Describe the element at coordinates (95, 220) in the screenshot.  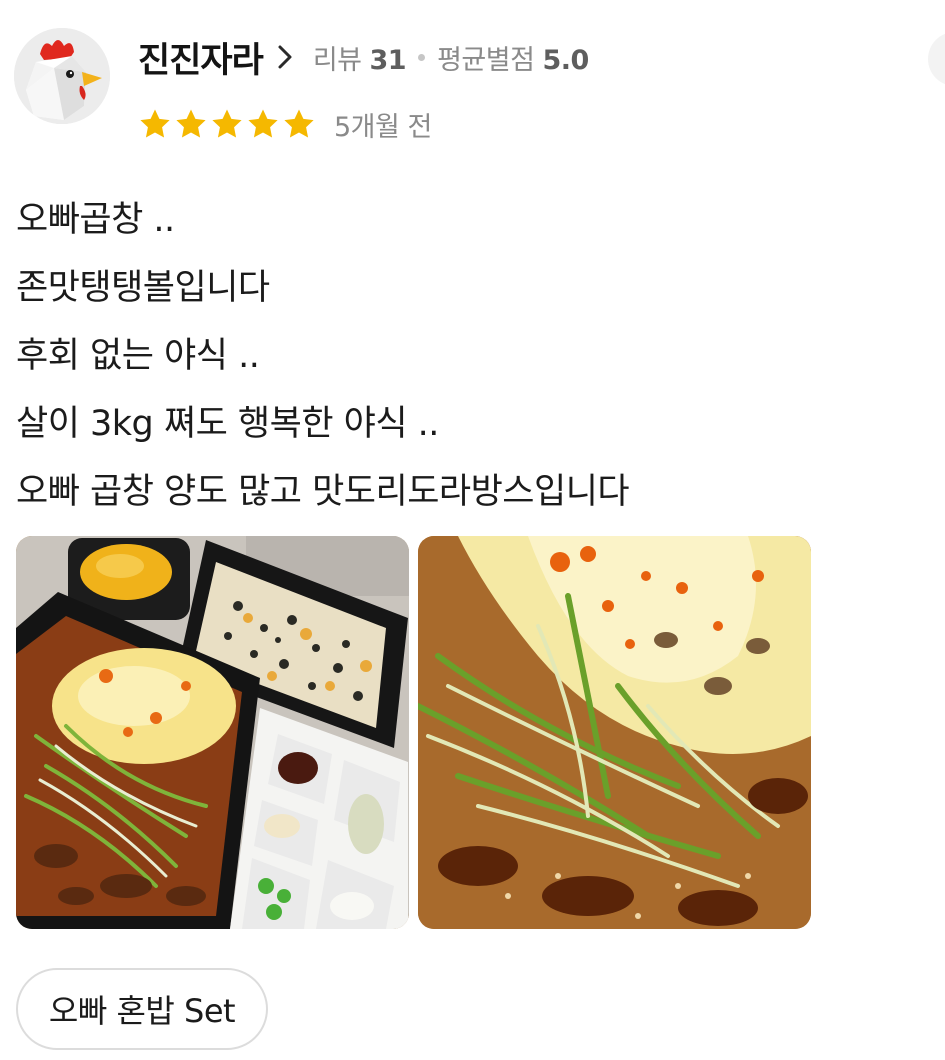
I see `review-line: 오빠곱창 ..` at that location.